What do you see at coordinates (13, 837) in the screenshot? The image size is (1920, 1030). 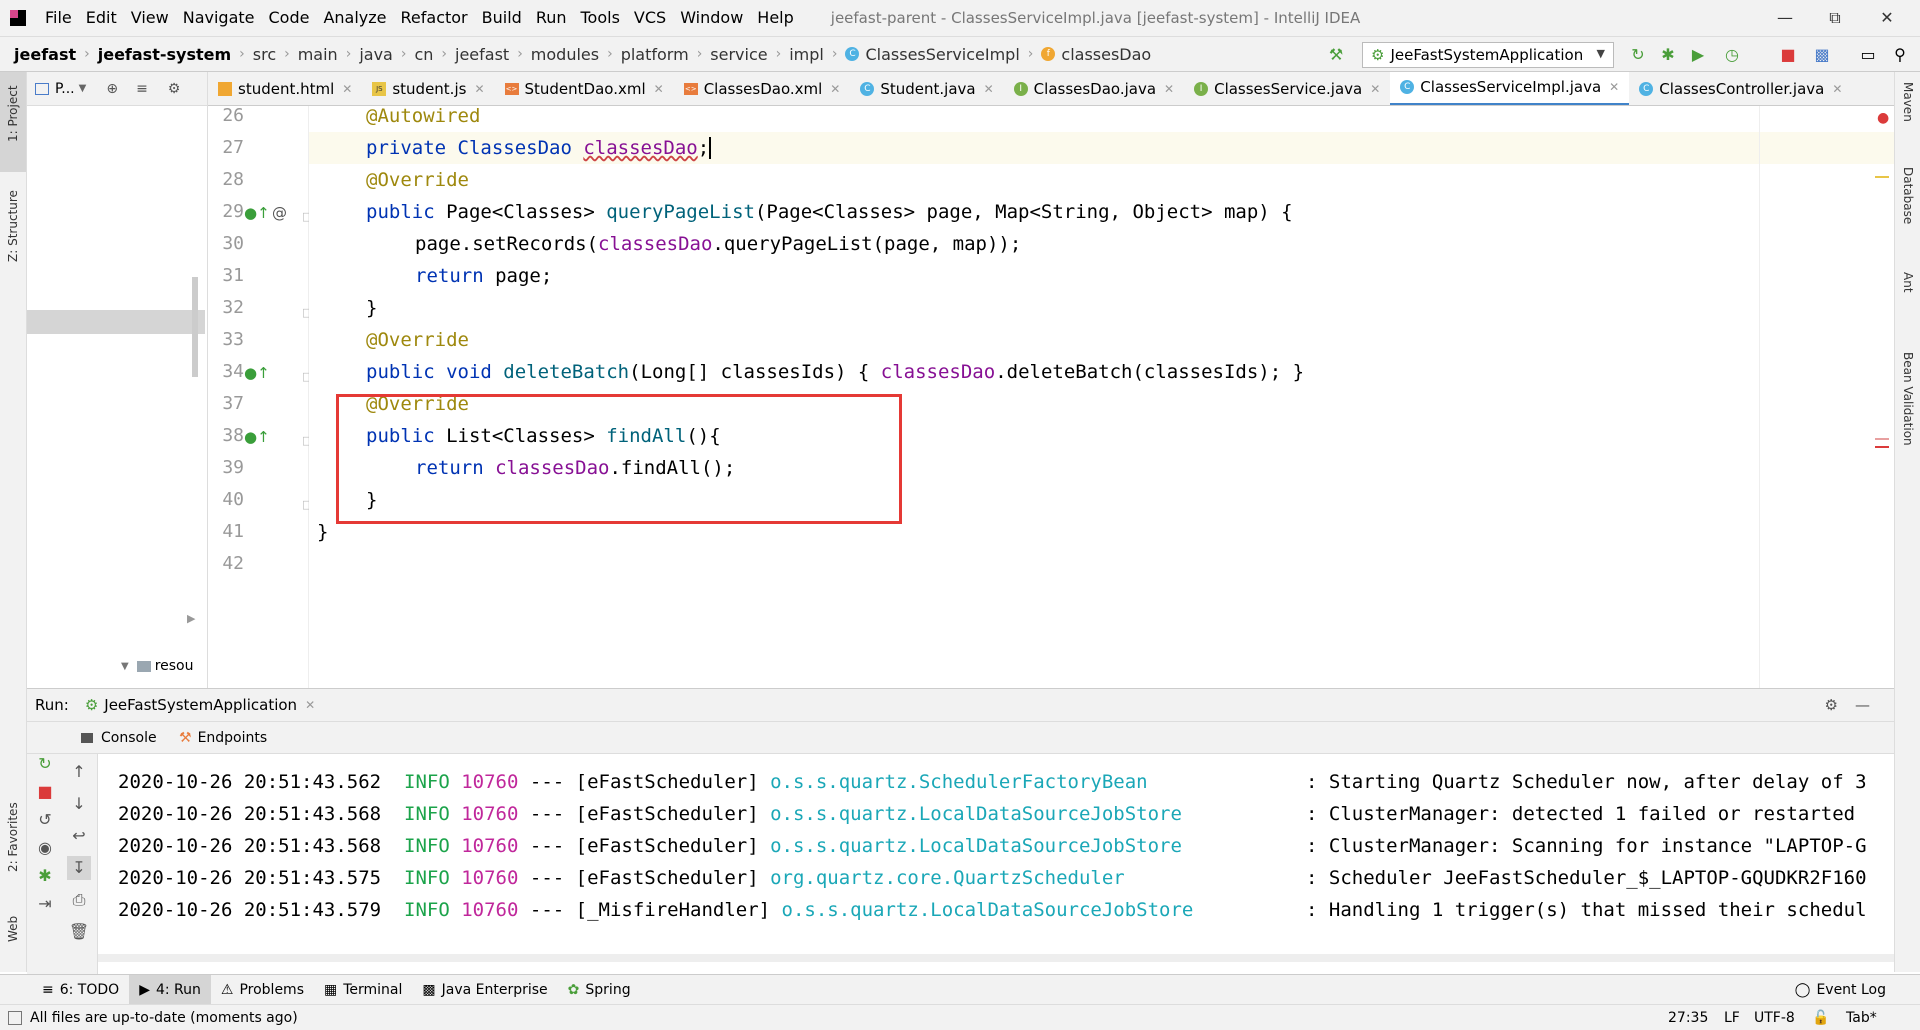 I see `favorites-tool-label: 2: Favorites` at bounding box center [13, 837].